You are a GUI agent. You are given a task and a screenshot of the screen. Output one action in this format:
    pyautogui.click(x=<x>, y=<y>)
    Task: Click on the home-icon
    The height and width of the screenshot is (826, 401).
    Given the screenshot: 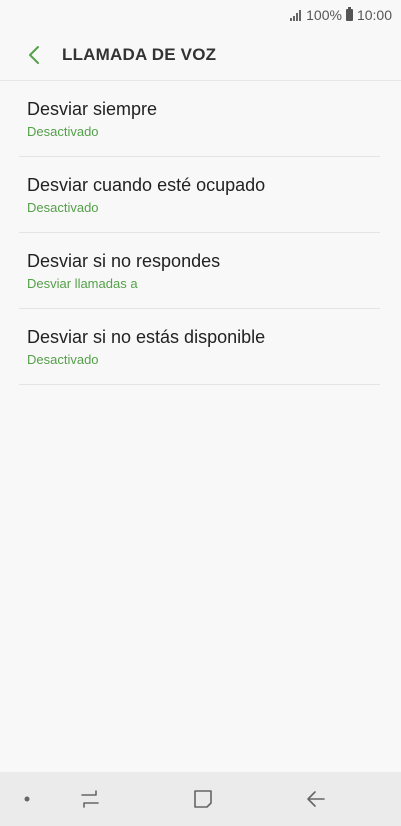 What is the action you would take?
    pyautogui.click(x=203, y=799)
    